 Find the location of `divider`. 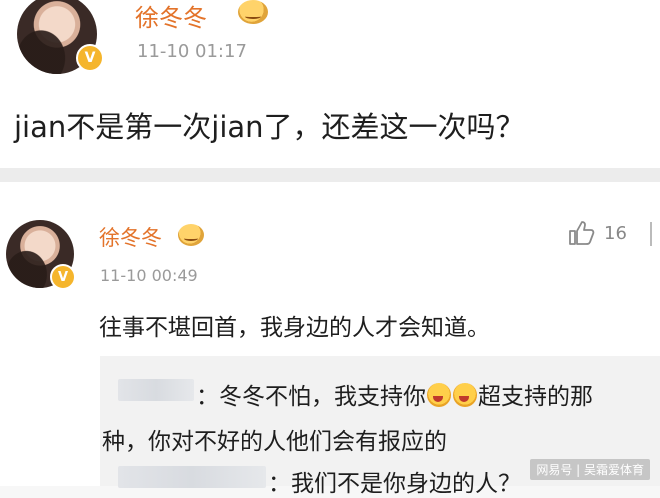

divider is located at coordinates (330, 175).